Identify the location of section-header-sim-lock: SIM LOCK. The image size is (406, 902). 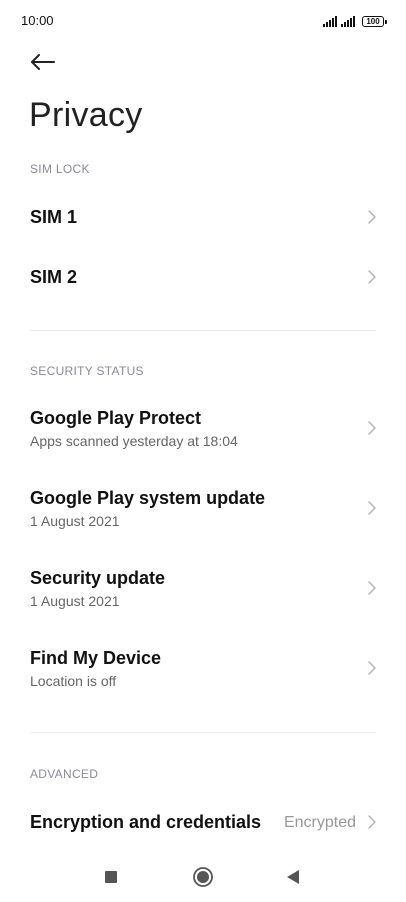
(60, 169).